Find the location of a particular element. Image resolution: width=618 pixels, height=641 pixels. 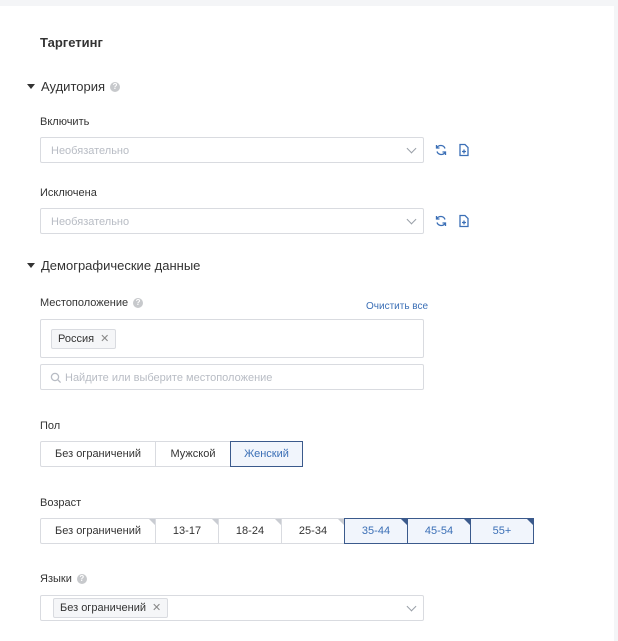

include-label: Включить is located at coordinates (65, 122).